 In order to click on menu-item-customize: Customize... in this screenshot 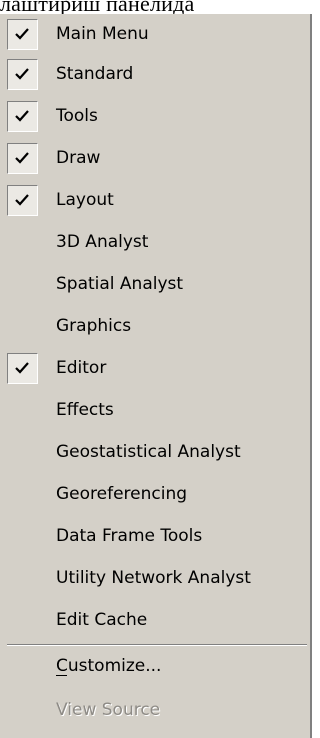, I will do `click(155, 666)`.